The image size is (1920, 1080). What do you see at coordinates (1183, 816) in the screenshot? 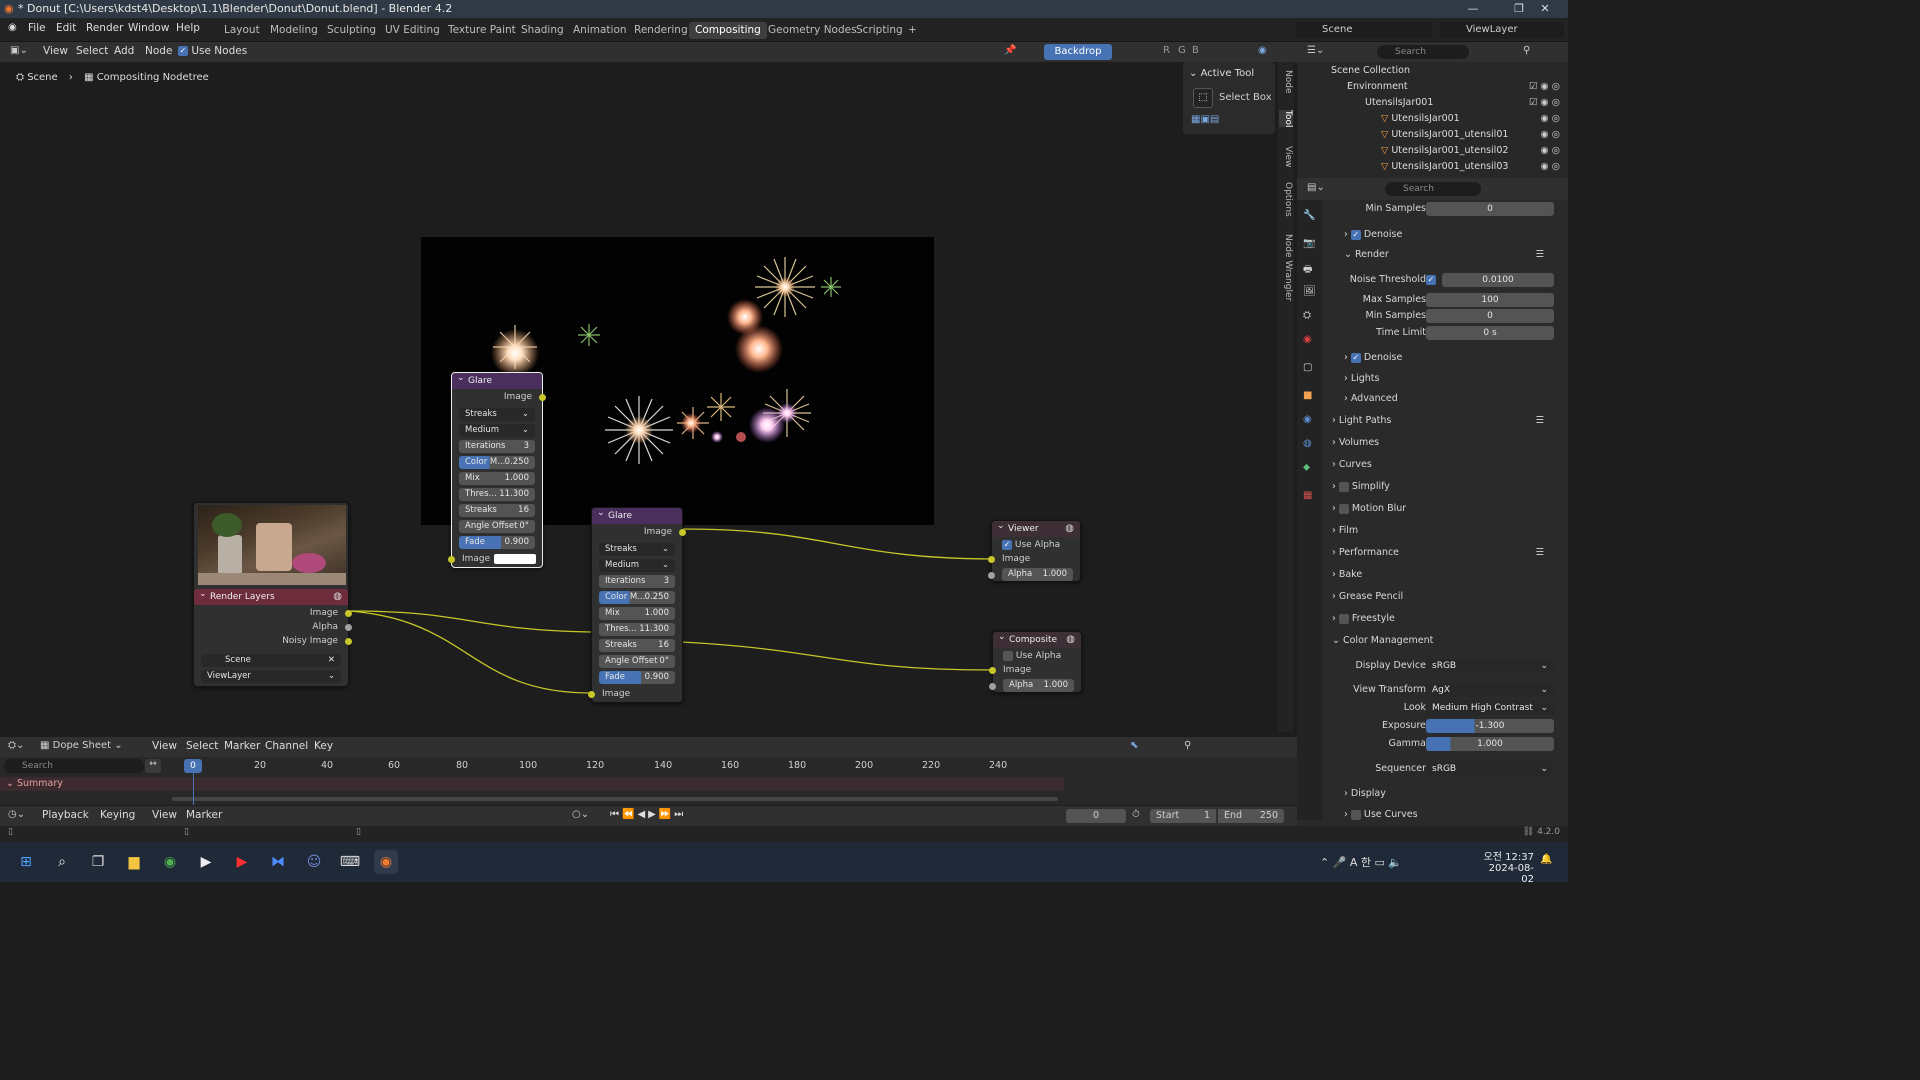
I see `start-frame-field: Start 1` at bounding box center [1183, 816].